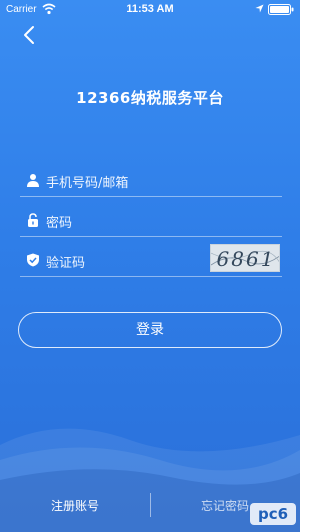 This screenshot has width=320, height=532. I want to click on status-bar: Carrier 11:53 AM, so click(150, 10).